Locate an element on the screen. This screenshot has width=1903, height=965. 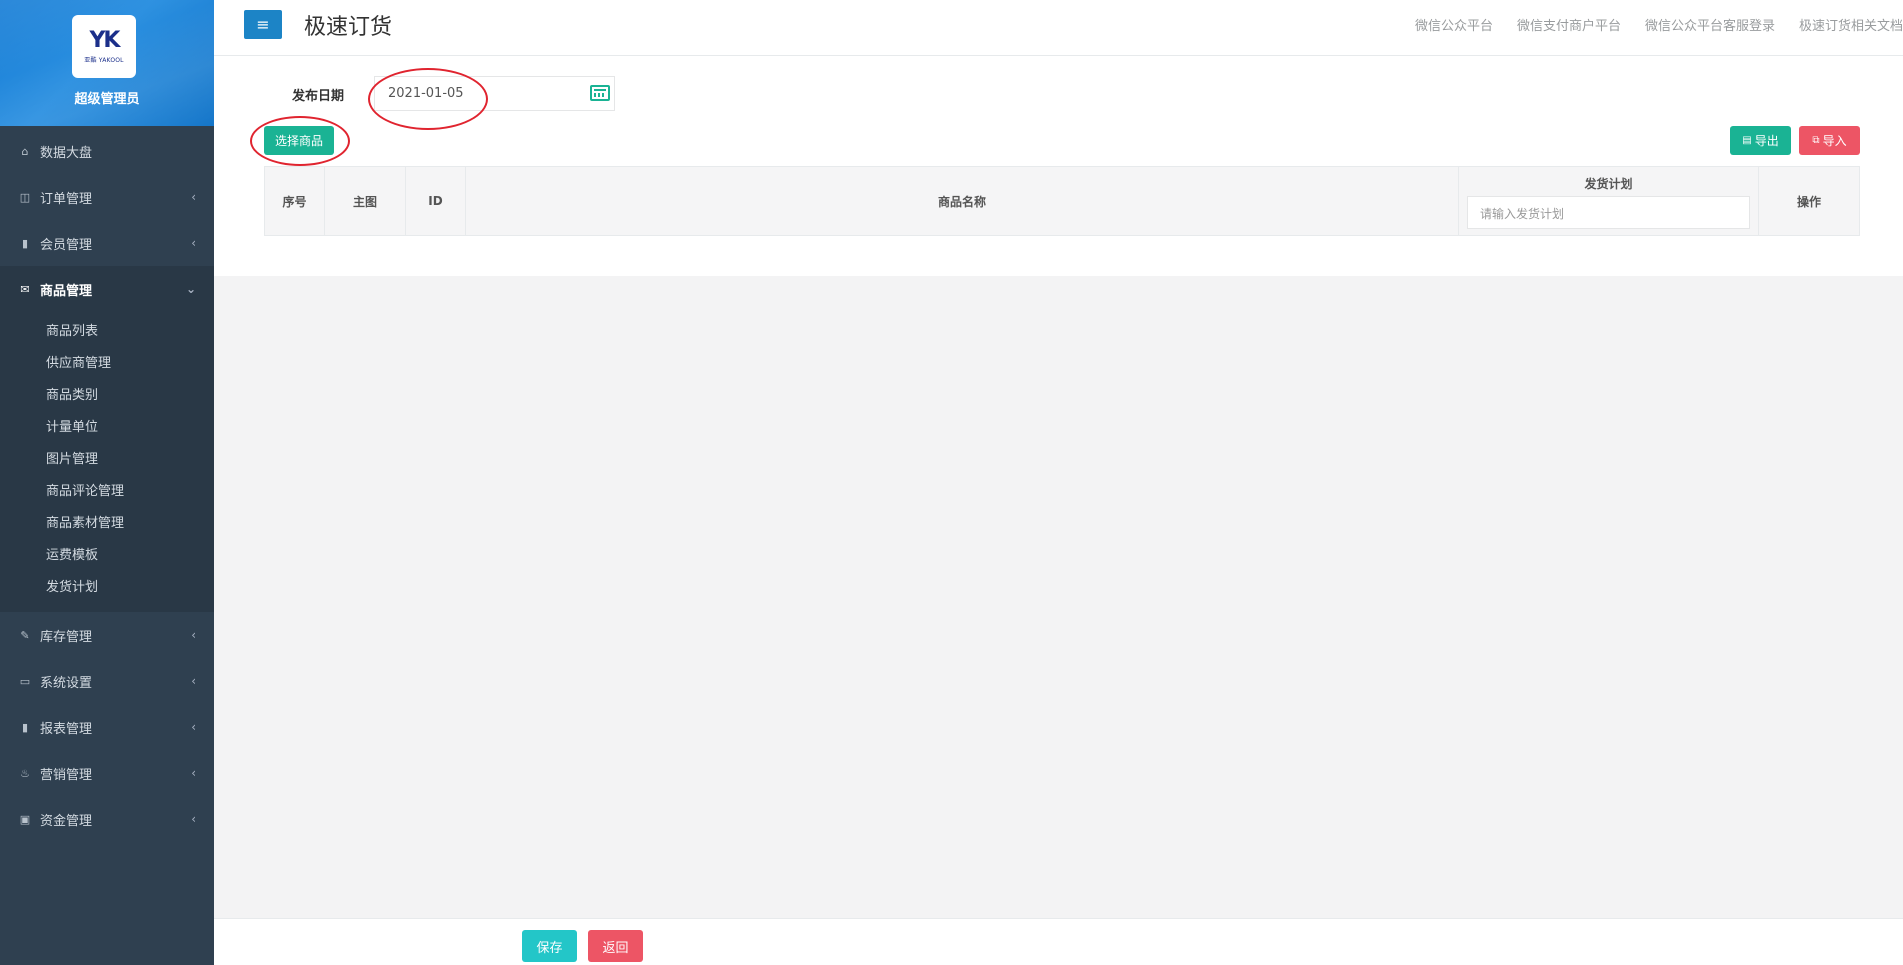
sidebar-item-label: 会员管理 is located at coordinates (66, 245).